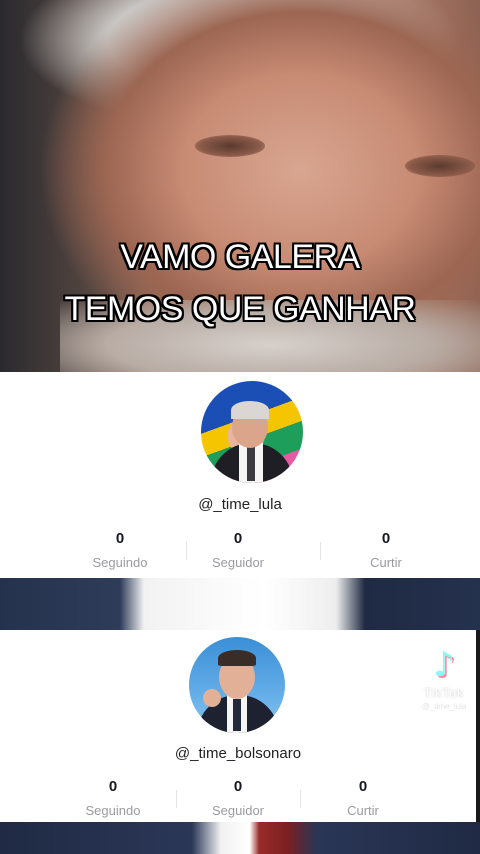  Describe the element at coordinates (240, 257) in the screenshot. I see `caption-line-1: VAMO GALERA` at that location.